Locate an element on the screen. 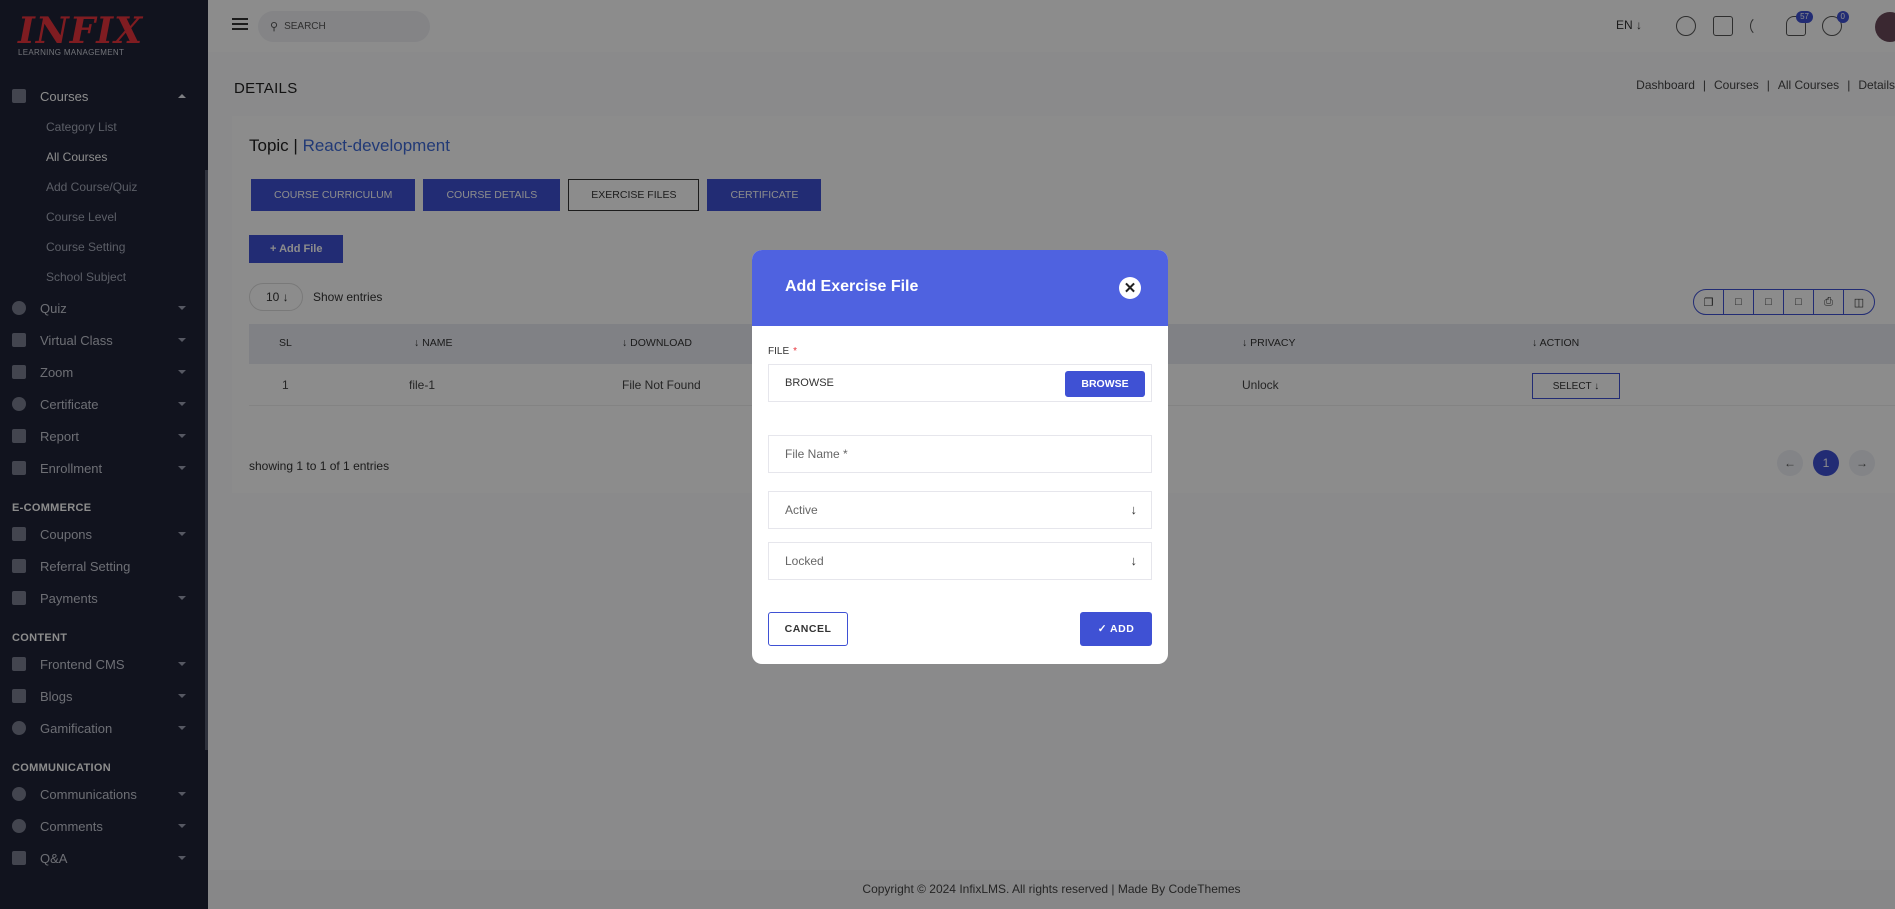 This screenshot has width=1895, height=909. file-label: FILE * is located at coordinates (782, 351).